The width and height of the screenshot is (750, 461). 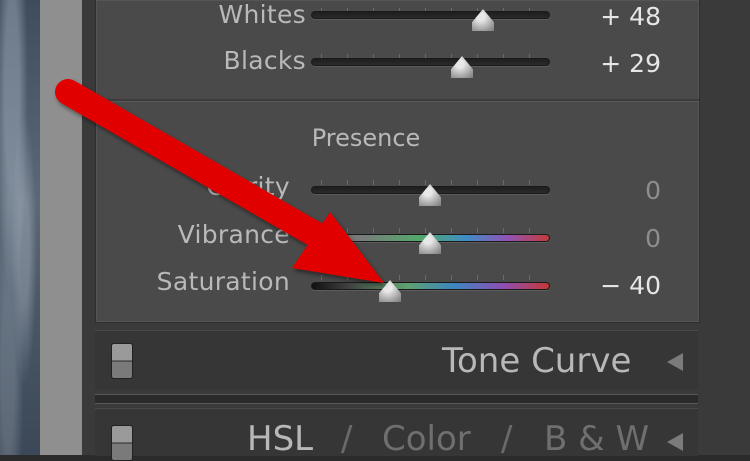 I want to click on presence-title: Presence, so click(x=366, y=138).